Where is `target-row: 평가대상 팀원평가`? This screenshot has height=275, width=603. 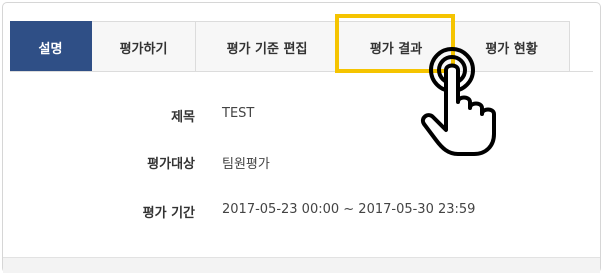
target-row: 평가대상 팀원평가 is located at coordinates (301, 163).